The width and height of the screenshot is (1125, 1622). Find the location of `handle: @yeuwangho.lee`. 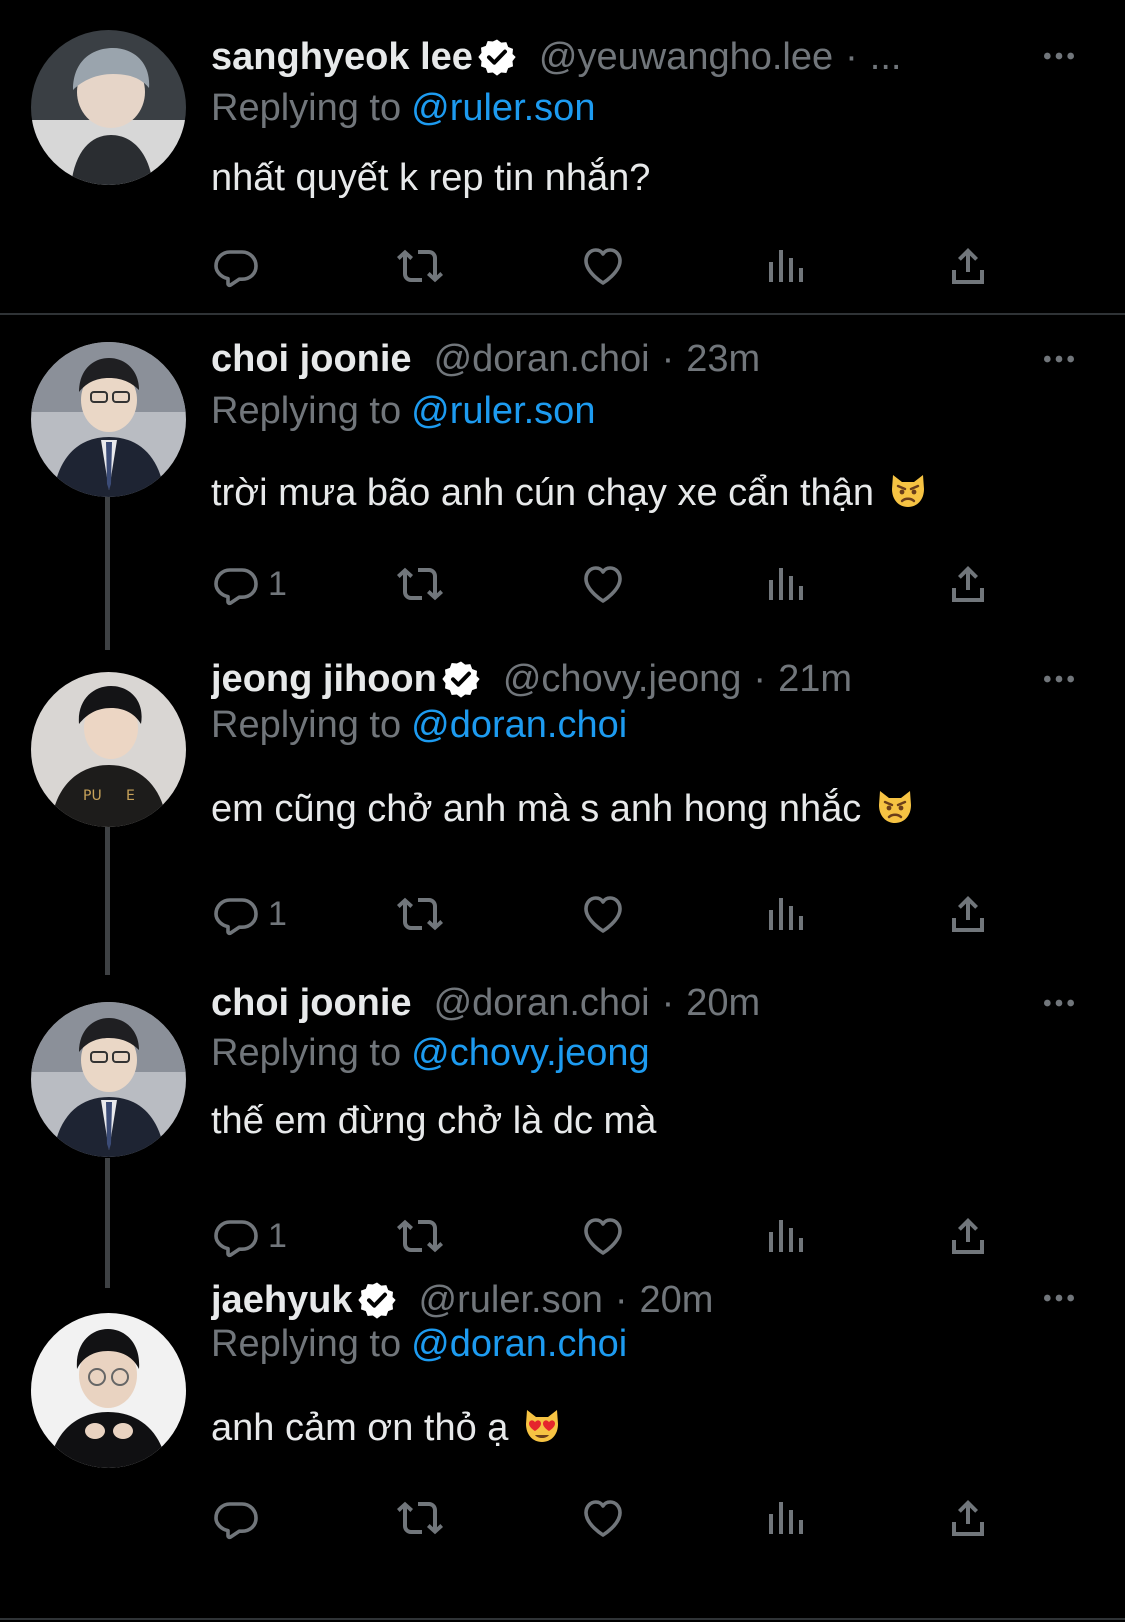

handle: @yeuwangho.lee is located at coordinates (686, 57).